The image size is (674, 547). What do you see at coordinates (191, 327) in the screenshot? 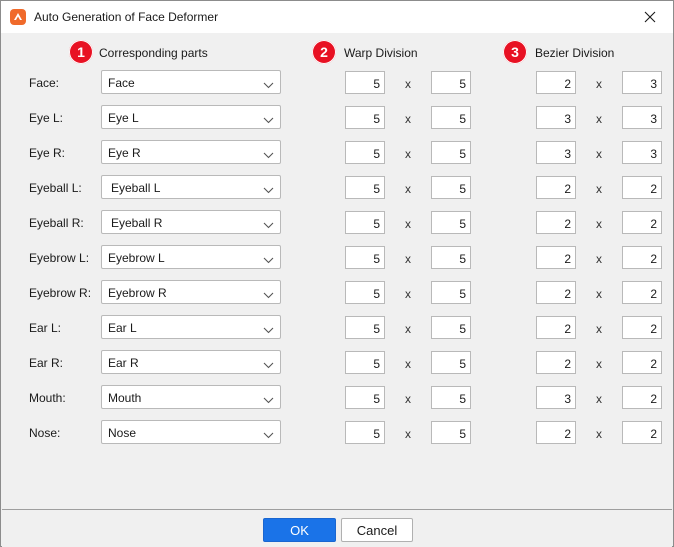
I see `part-select-ear-l: Ear L` at bounding box center [191, 327].